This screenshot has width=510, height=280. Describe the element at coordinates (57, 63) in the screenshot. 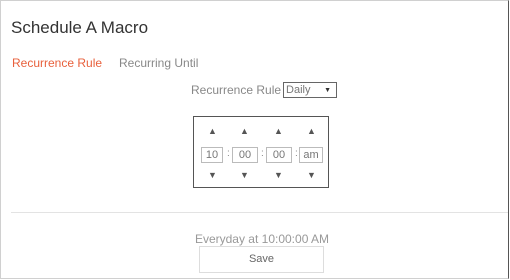

I see `tab-recurrence-rule: Recurrence Rule` at that location.